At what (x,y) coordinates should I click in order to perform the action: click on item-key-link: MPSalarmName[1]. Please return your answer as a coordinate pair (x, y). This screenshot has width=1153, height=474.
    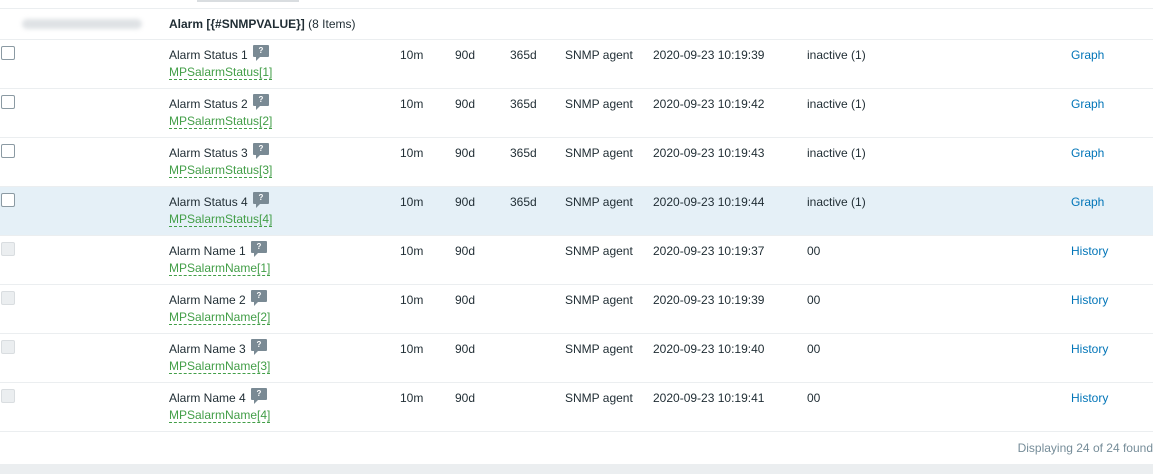
    Looking at the image, I should click on (220, 269).